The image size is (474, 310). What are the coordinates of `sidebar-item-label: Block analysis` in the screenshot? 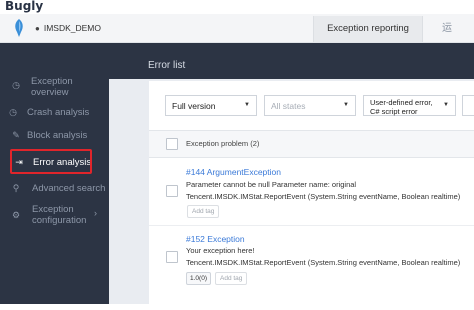 It's located at (57, 135).